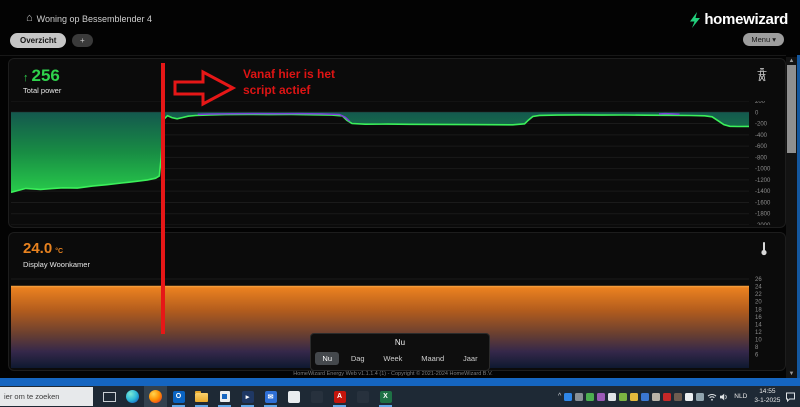 The width and height of the screenshot is (800, 407). I want to click on scrollbar-thumb, so click(791, 109).